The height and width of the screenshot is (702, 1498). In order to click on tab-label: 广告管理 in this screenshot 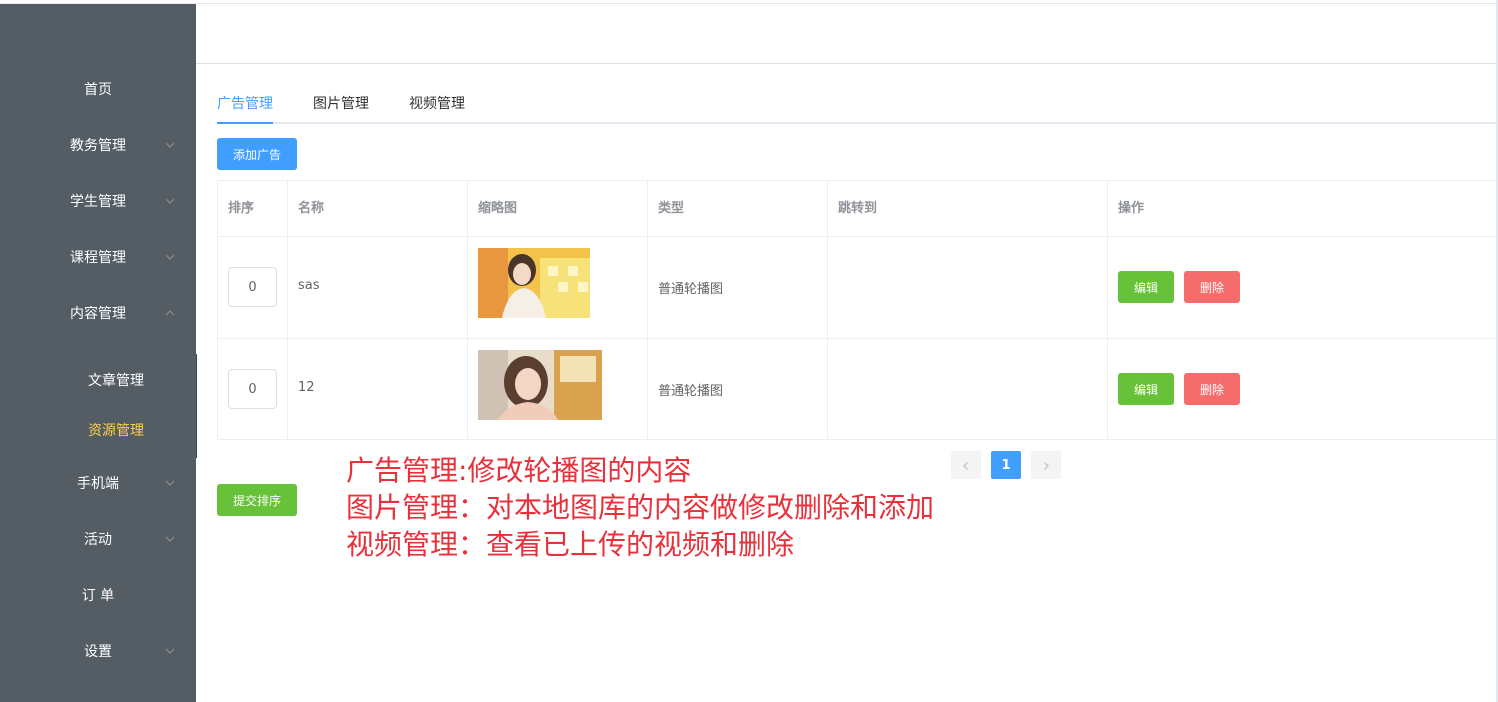, I will do `click(245, 104)`.